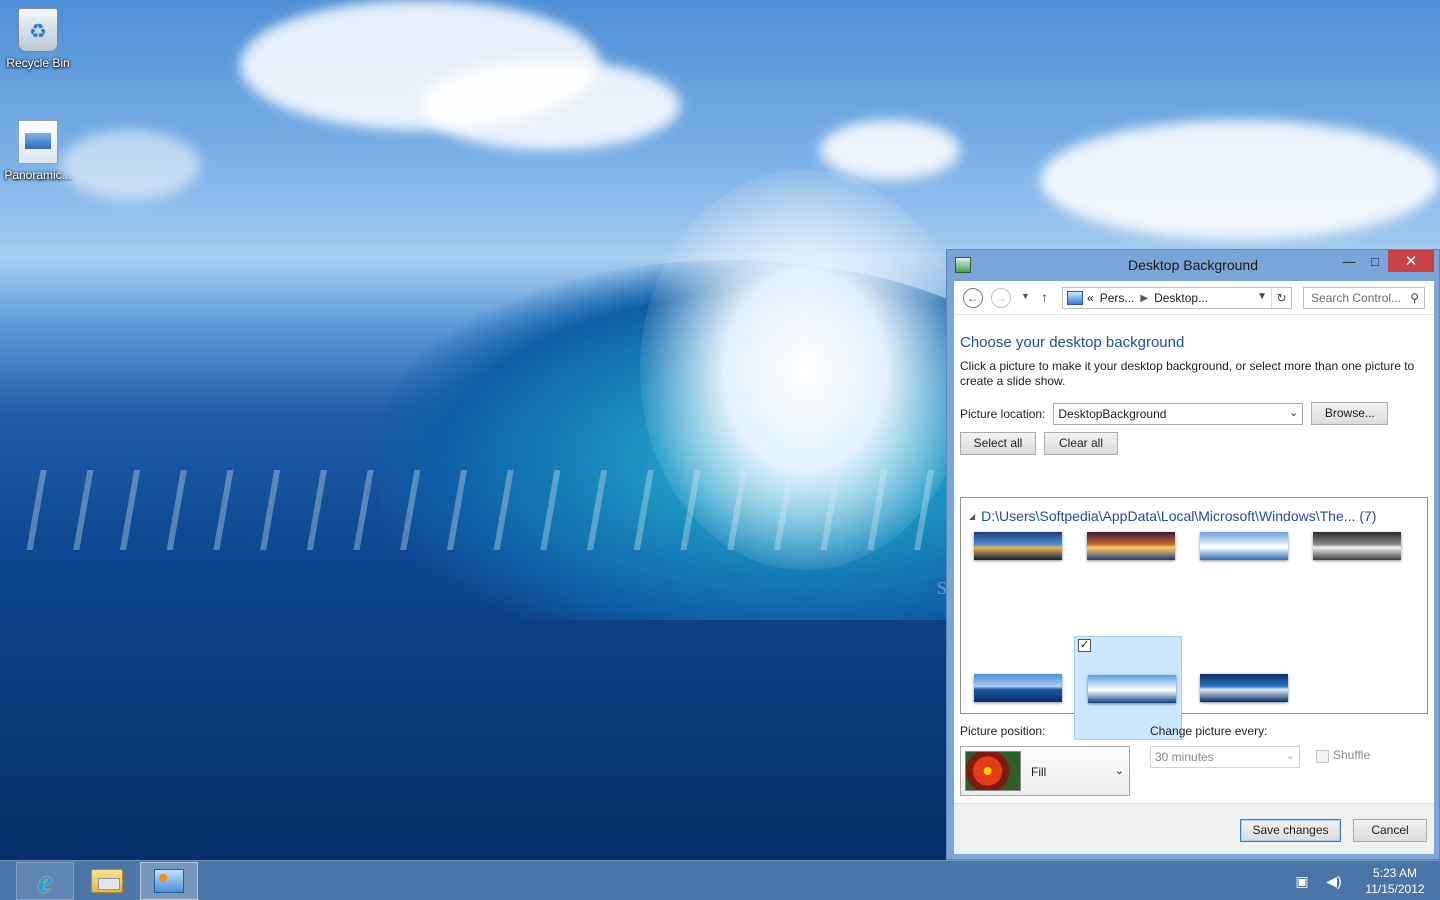  I want to click on thumbnail-checkbox: ✓, so click(1084, 645).